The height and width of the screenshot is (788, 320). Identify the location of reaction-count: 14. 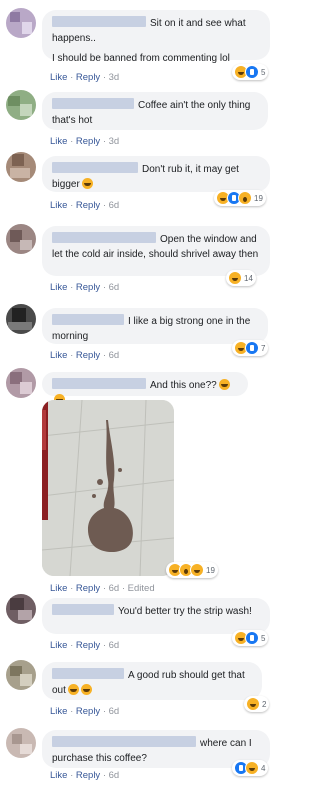
(248, 278).